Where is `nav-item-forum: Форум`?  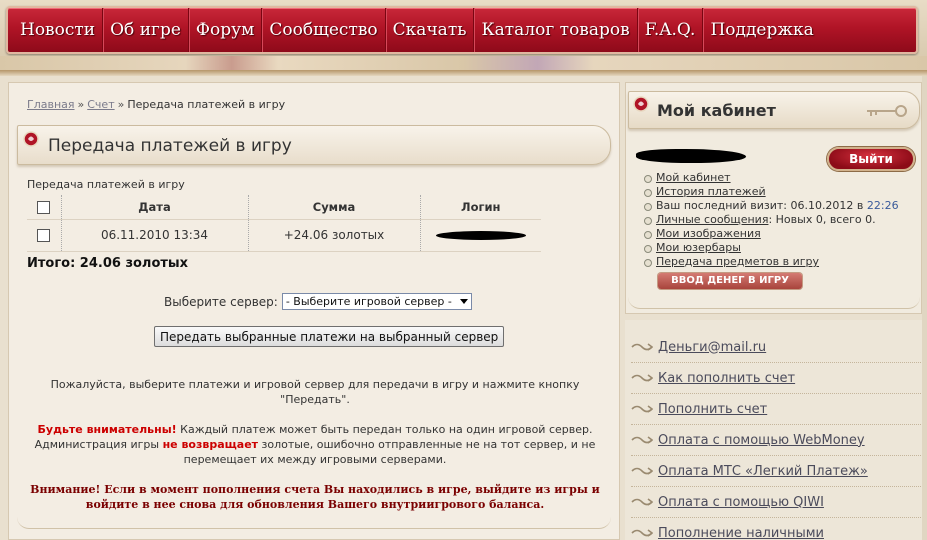
nav-item-forum: Форум is located at coordinates (226, 30).